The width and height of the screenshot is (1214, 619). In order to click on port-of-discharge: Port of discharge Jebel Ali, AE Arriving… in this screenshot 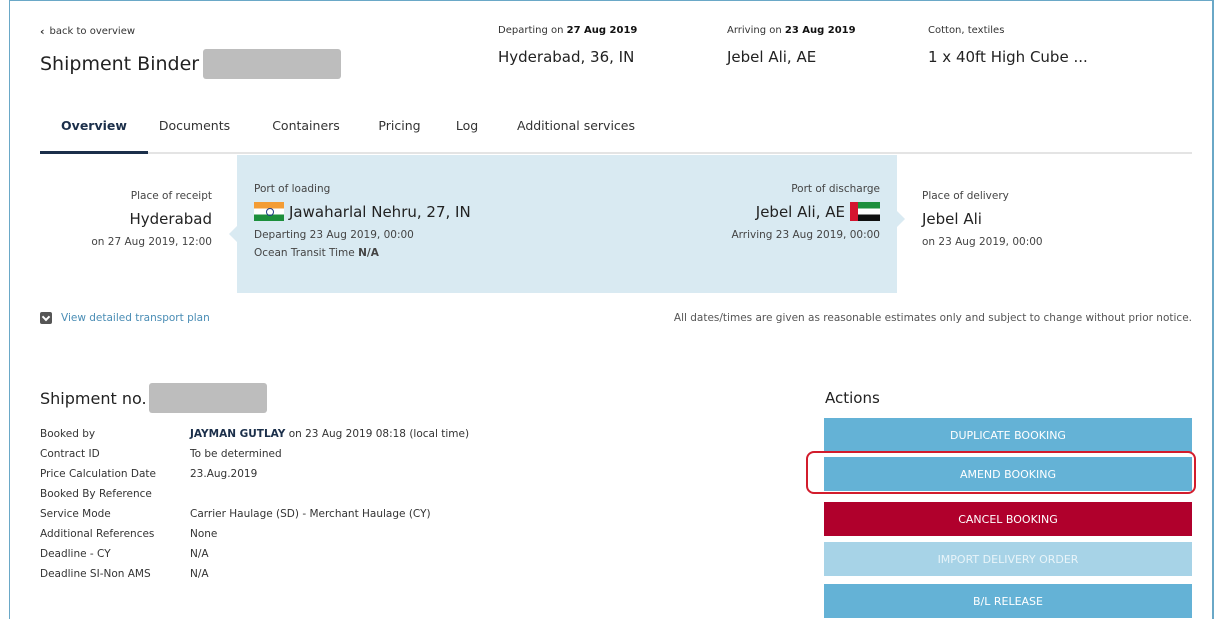, I will do `click(805, 212)`.